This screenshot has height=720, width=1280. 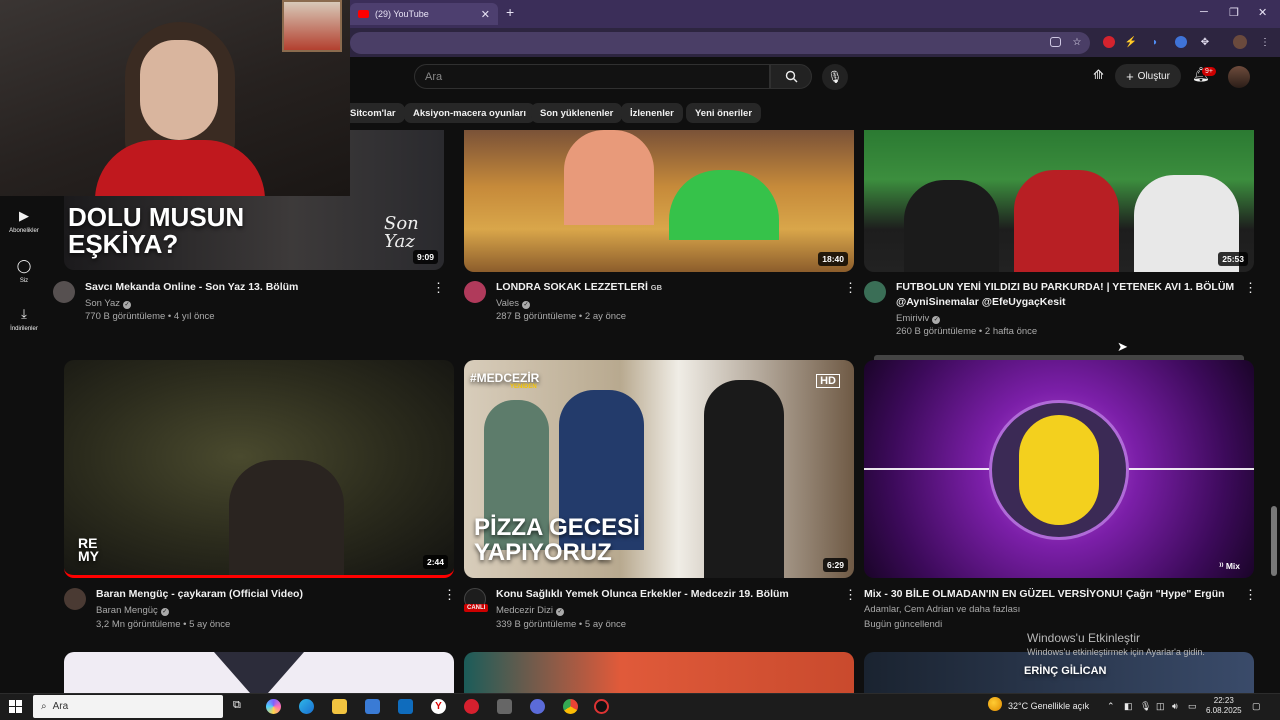 I want to click on thumbnail-graphic, so click(x=259, y=672).